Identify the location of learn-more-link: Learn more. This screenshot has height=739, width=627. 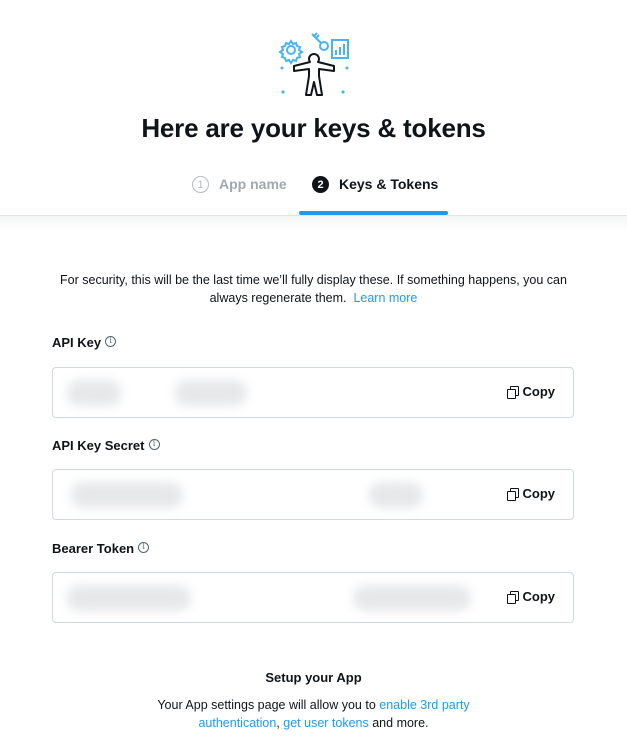
(385, 298).